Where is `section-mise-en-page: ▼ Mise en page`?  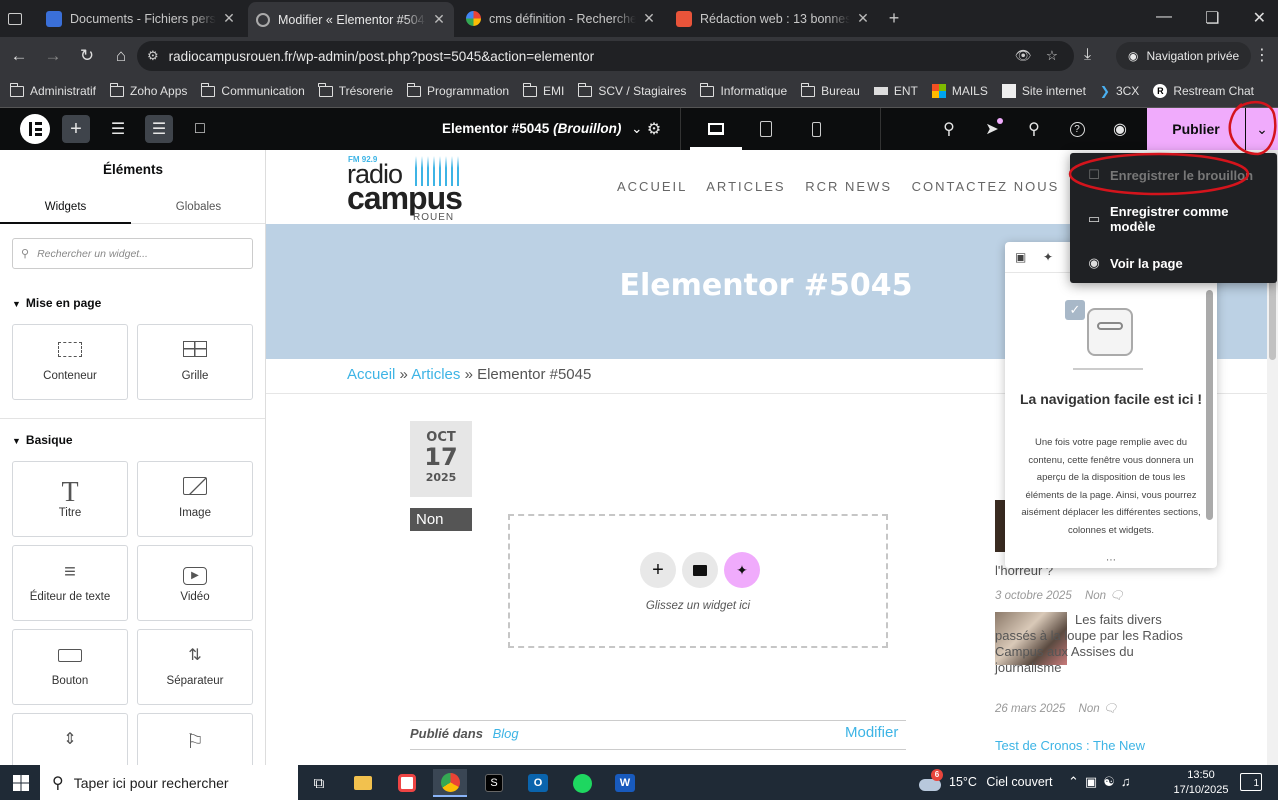
section-mise-en-page: ▼ Mise en page is located at coordinates (56, 303).